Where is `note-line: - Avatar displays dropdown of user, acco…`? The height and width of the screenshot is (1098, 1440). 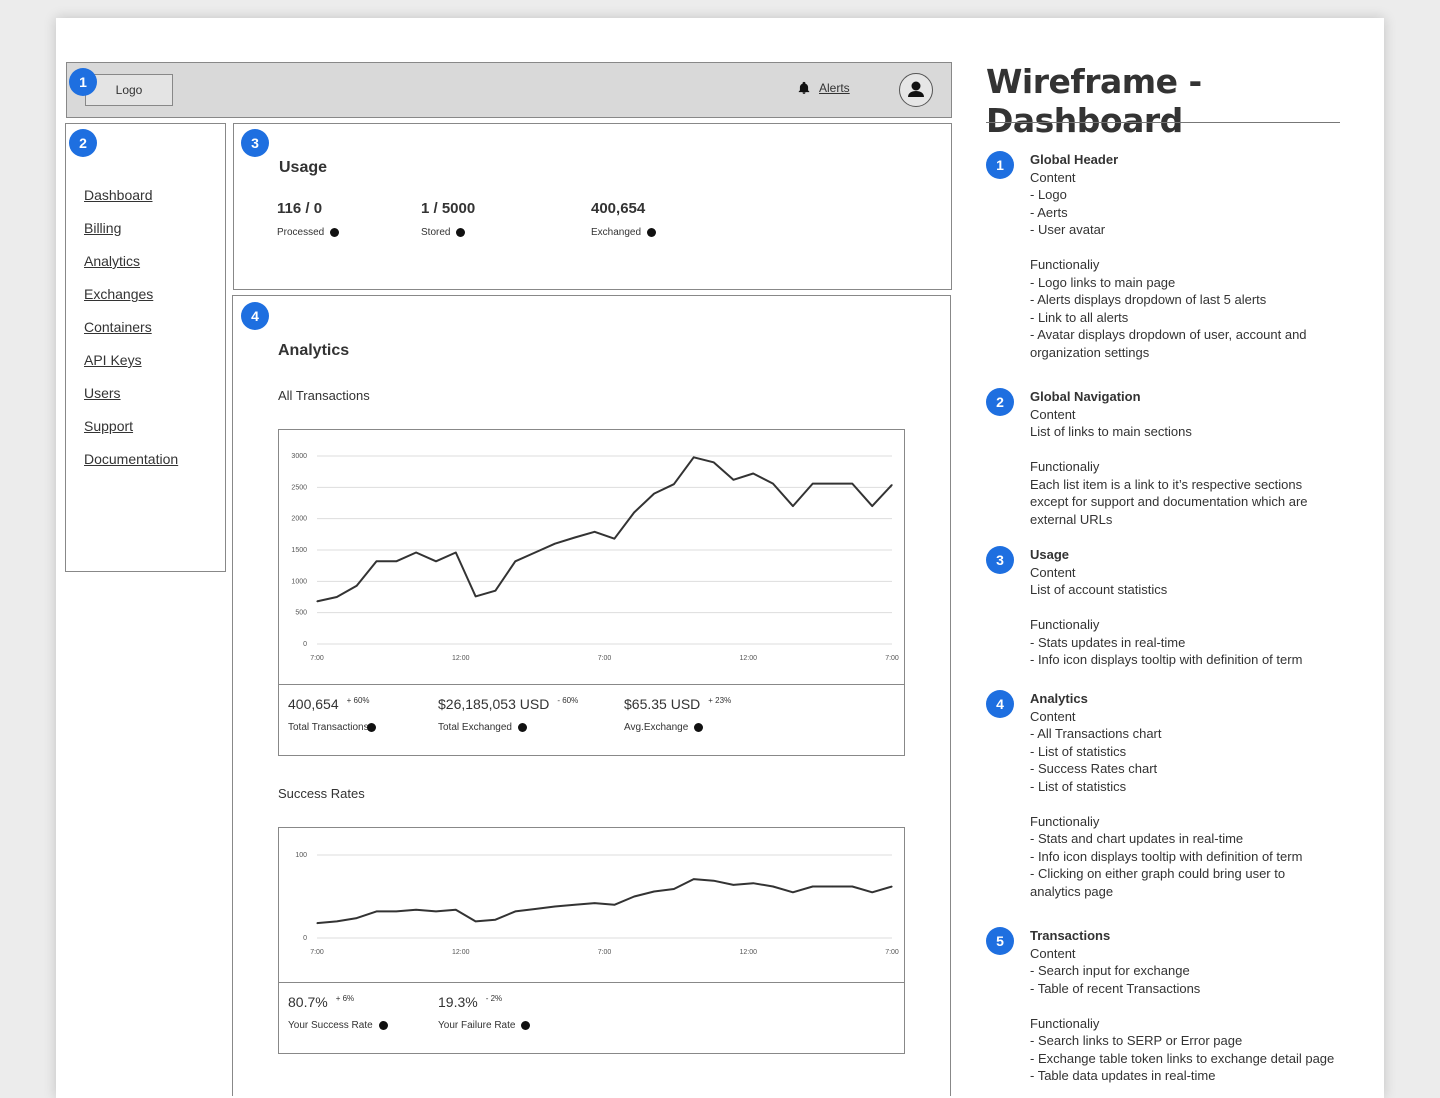
note-line: - Avatar displays dropdown of user, acco… is located at coordinates (1168, 334).